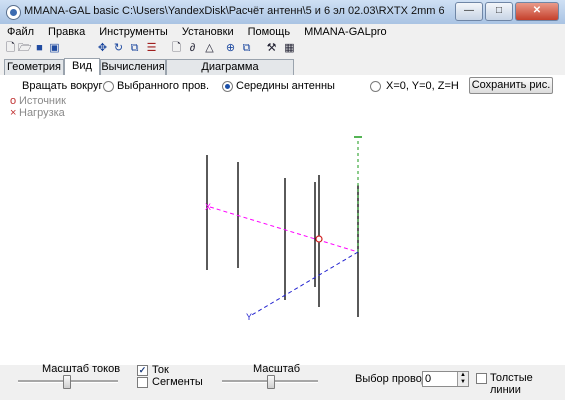 The width and height of the screenshot is (565, 400). Describe the element at coordinates (118, 48) in the screenshot. I see `rotate-icon: ↻` at that location.